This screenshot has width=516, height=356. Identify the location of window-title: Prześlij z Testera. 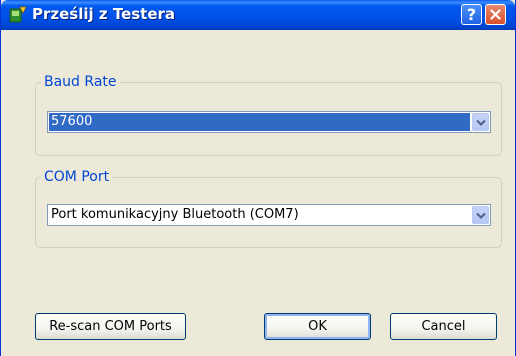
(104, 14).